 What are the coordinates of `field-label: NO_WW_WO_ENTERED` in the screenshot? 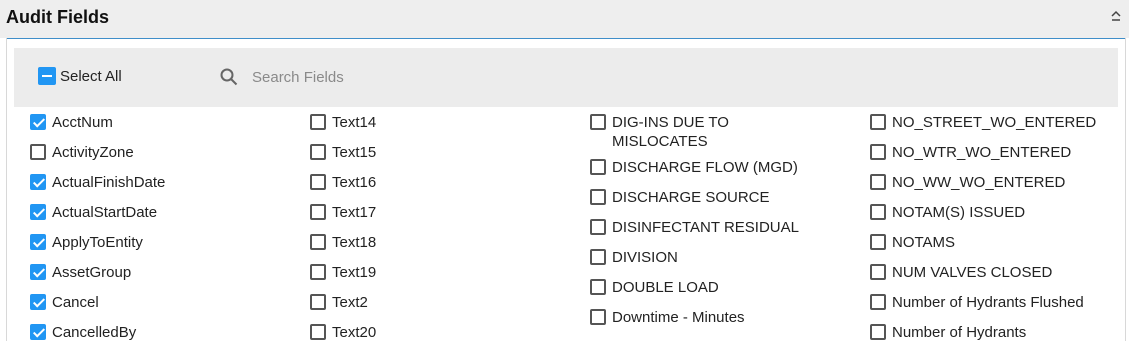 It's located at (979, 182).